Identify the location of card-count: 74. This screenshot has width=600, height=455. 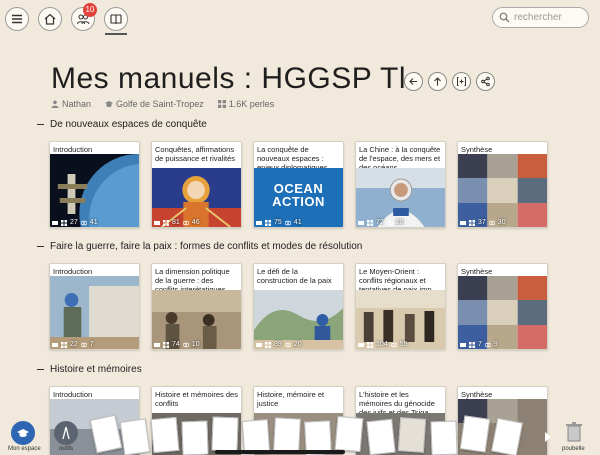
(176, 344).